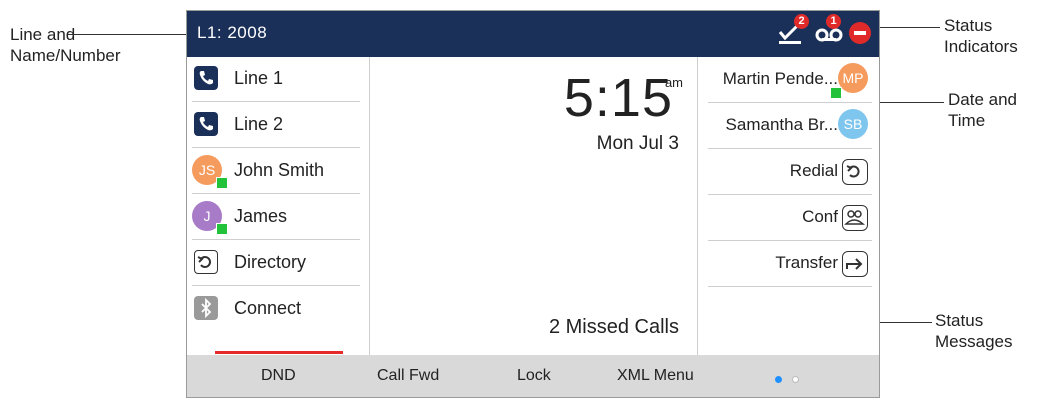 This screenshot has height=400, width=1037. What do you see at coordinates (614, 327) in the screenshot?
I see `missed-calls-message: 2 Missed Calls` at bounding box center [614, 327].